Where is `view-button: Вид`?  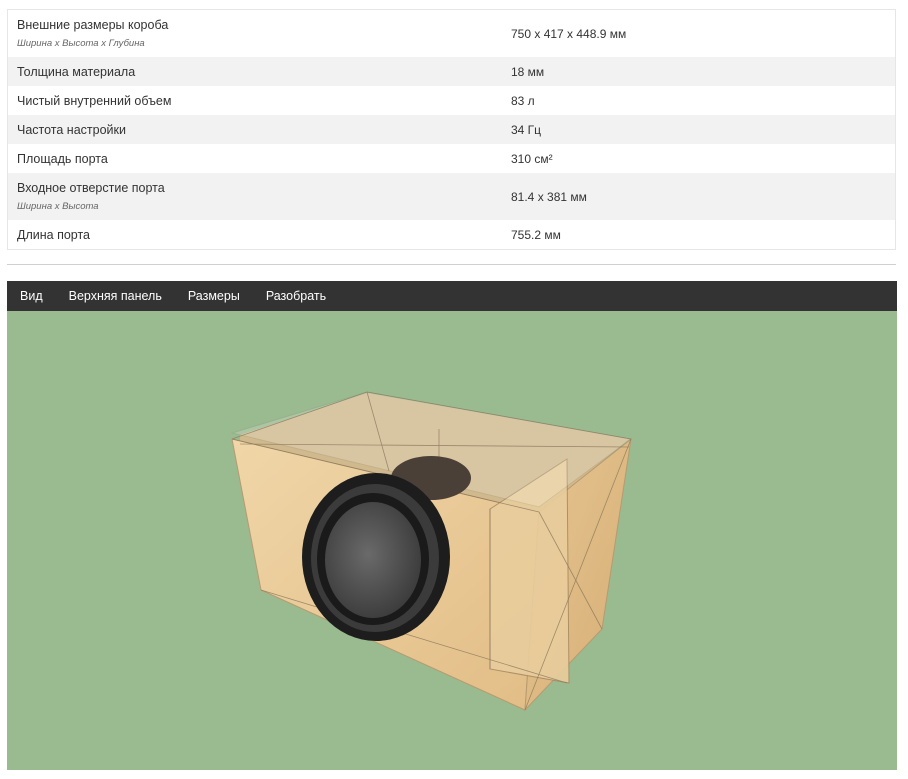 view-button: Вид is located at coordinates (31, 296).